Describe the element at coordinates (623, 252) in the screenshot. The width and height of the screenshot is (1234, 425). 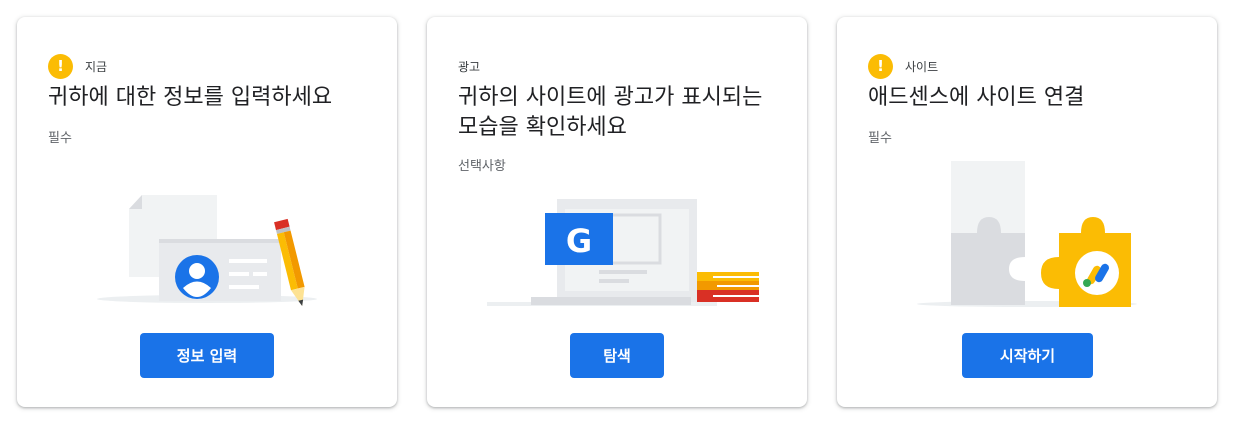
I see `ad-preview-illustration: G` at that location.